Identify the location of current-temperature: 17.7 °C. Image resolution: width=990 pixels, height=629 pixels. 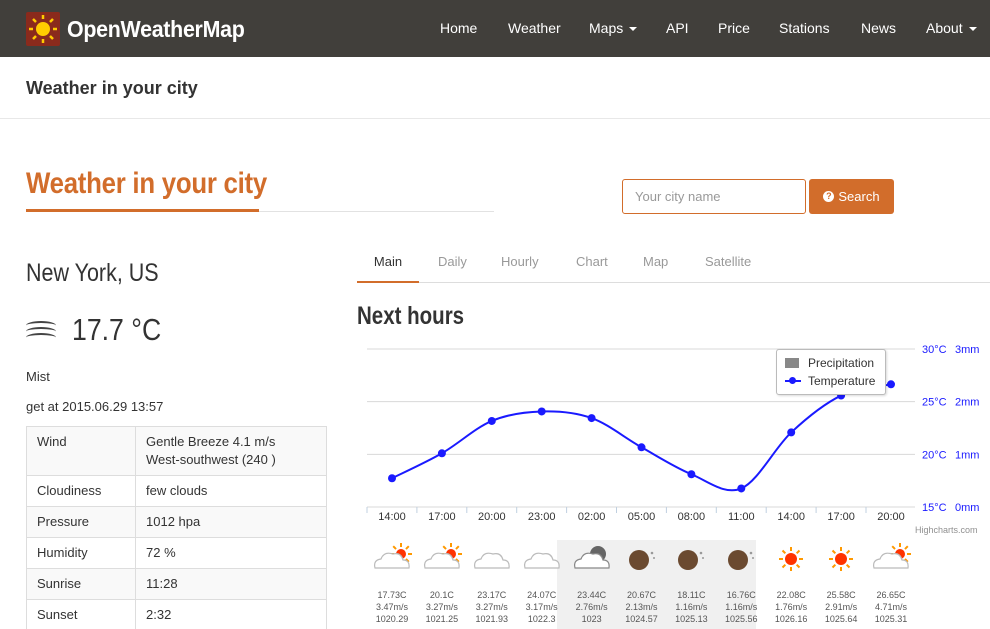
(117, 329).